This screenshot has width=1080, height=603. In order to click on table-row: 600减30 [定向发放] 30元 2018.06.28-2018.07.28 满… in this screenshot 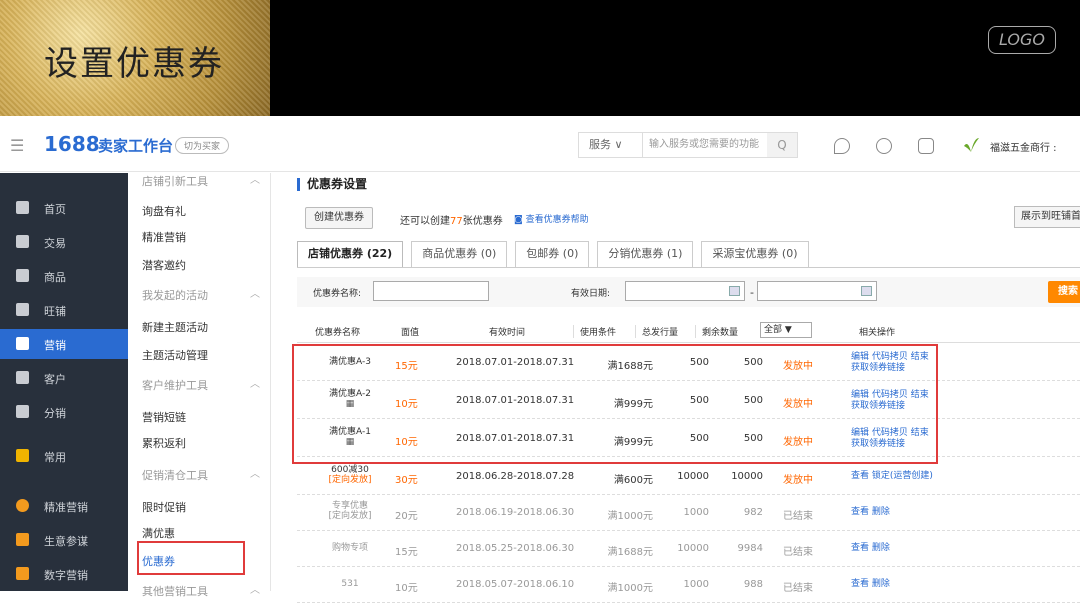, I will do `click(688, 477)`.